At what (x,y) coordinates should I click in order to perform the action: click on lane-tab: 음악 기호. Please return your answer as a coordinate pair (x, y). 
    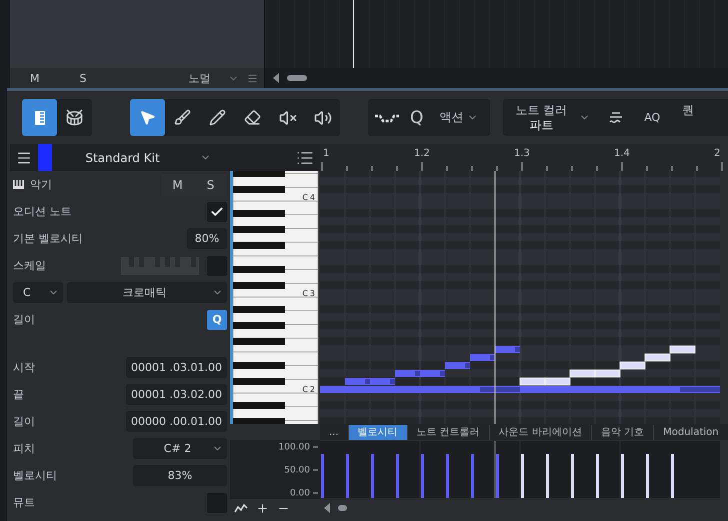
    Looking at the image, I should click on (623, 432).